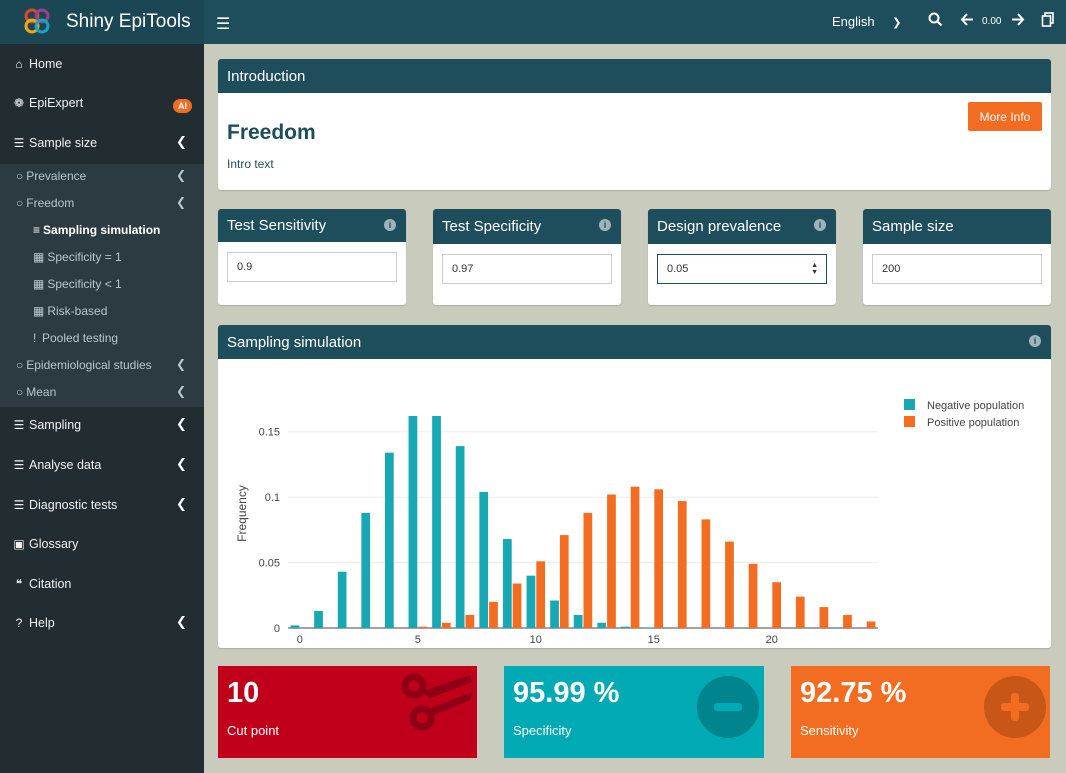 The height and width of the screenshot is (773, 1066). Describe the element at coordinates (41, 392) in the screenshot. I see `sidebar-item-label: Mean` at that location.